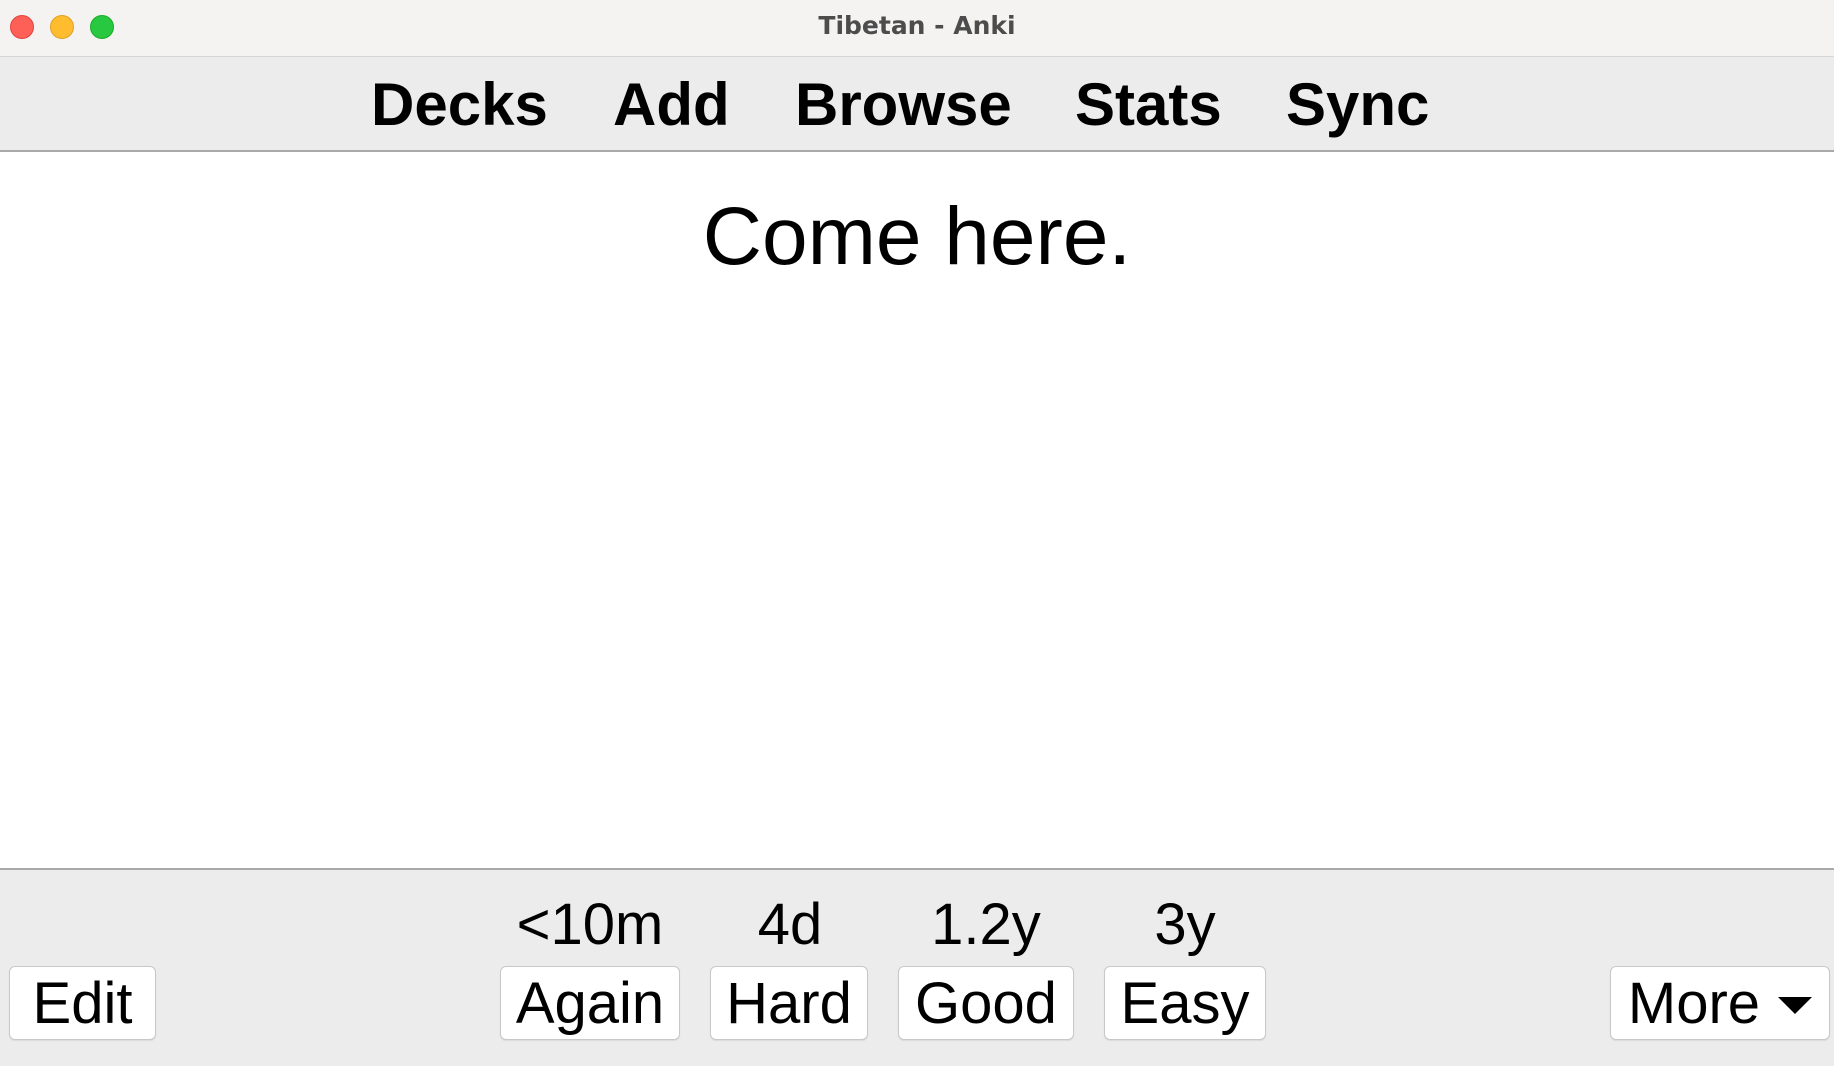 Image resolution: width=1834 pixels, height=1066 pixels. Describe the element at coordinates (1694, 1003) in the screenshot. I see `more-button-label: More` at that location.